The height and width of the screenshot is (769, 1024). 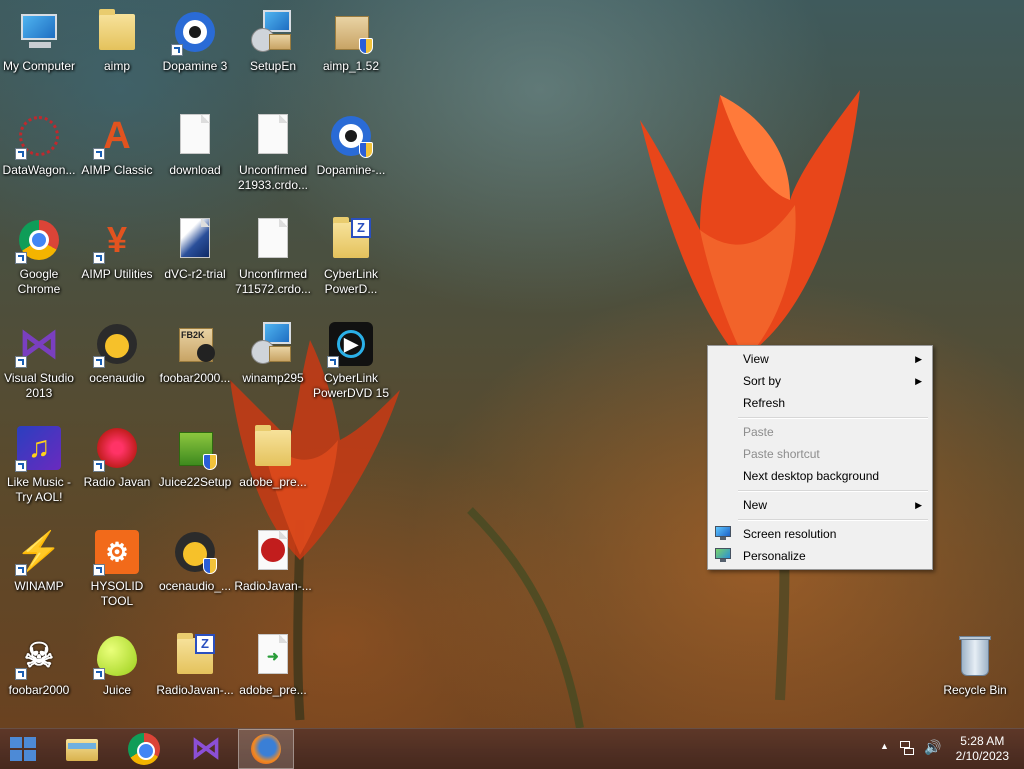 I want to click on desktop-icon-ocenaudio: ocenaudio, so click(x=117, y=364).